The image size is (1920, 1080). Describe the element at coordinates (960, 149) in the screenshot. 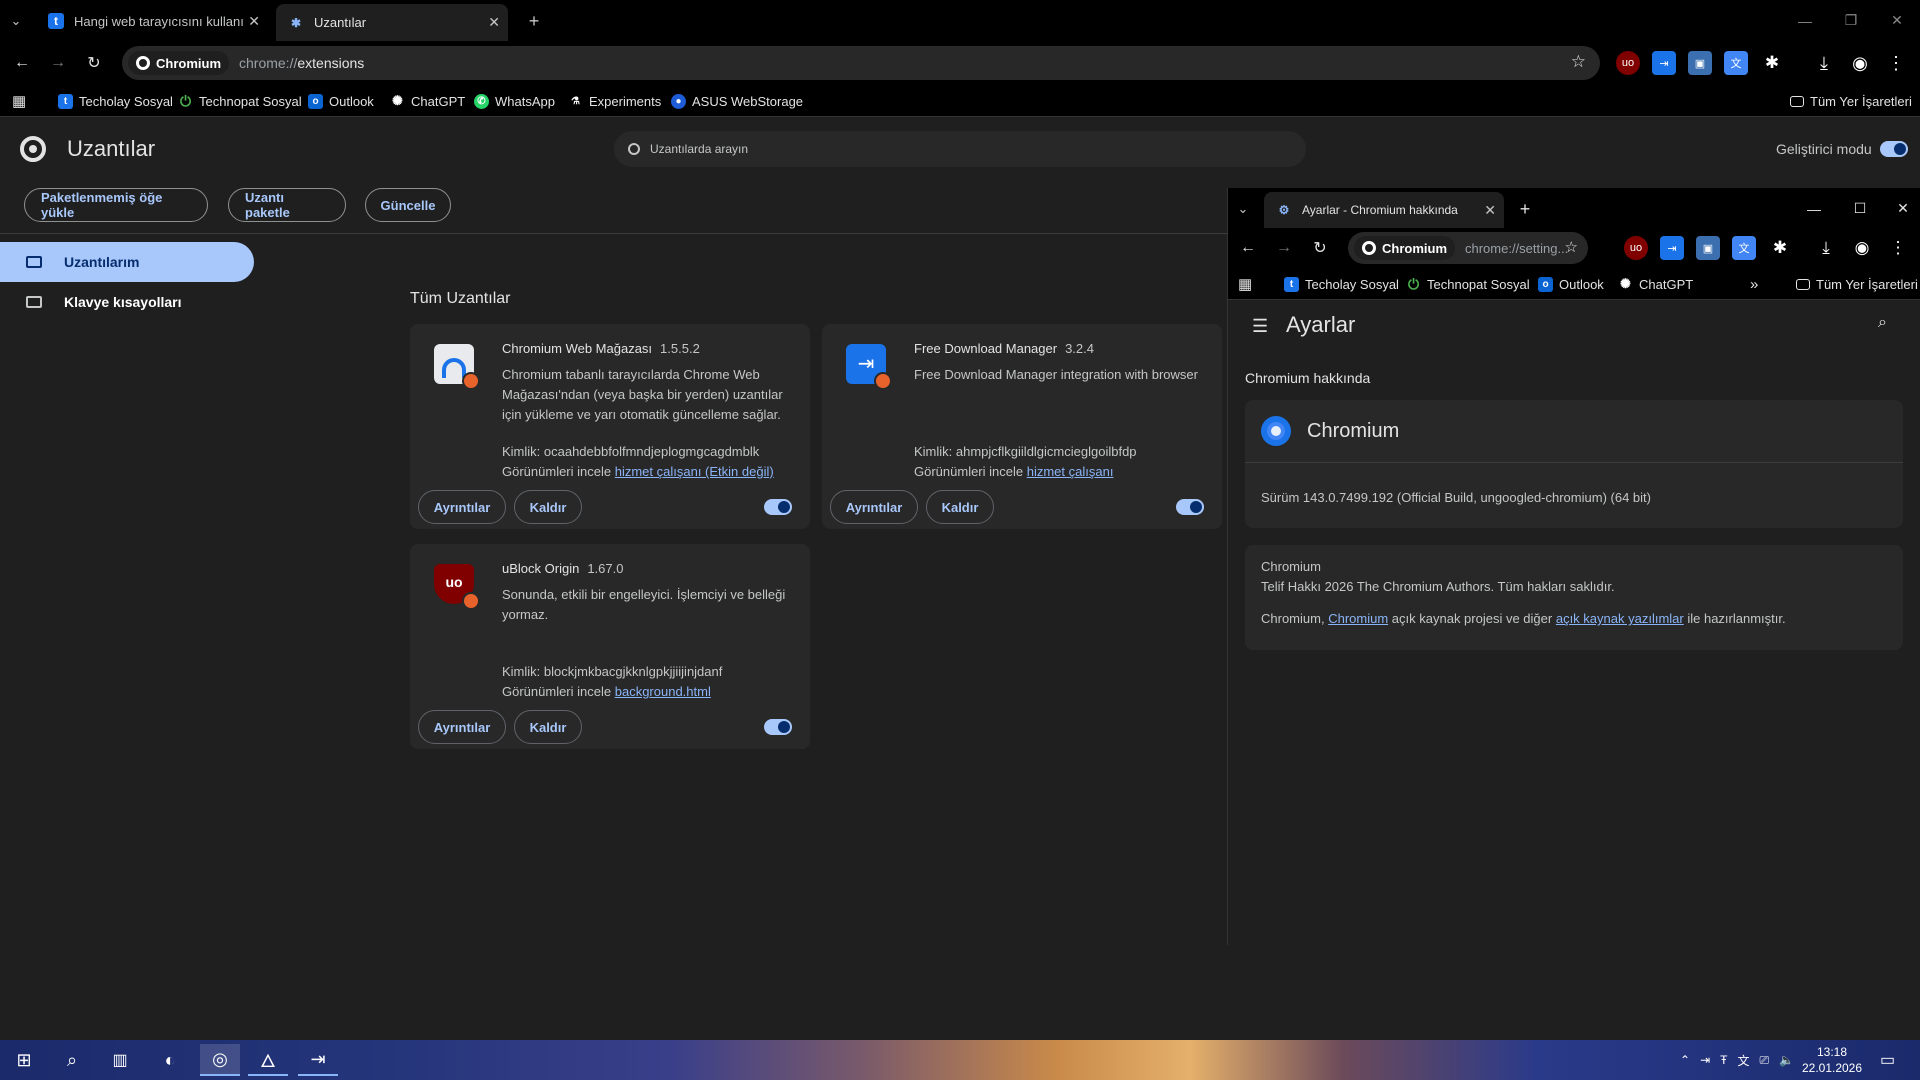

I see `search-input: Uzantılarda arayın` at that location.